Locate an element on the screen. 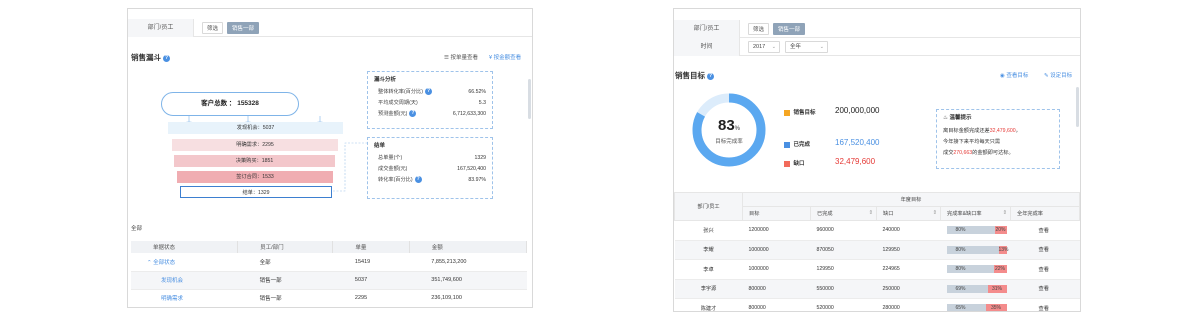 The width and height of the screenshot is (1200, 315). table-cell: 351,749,600 is located at coordinates (468, 280).